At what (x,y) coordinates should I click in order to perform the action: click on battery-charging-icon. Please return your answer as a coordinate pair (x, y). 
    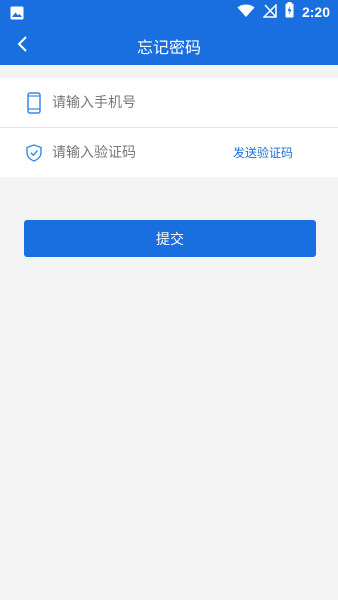
    Looking at the image, I should click on (289, 12).